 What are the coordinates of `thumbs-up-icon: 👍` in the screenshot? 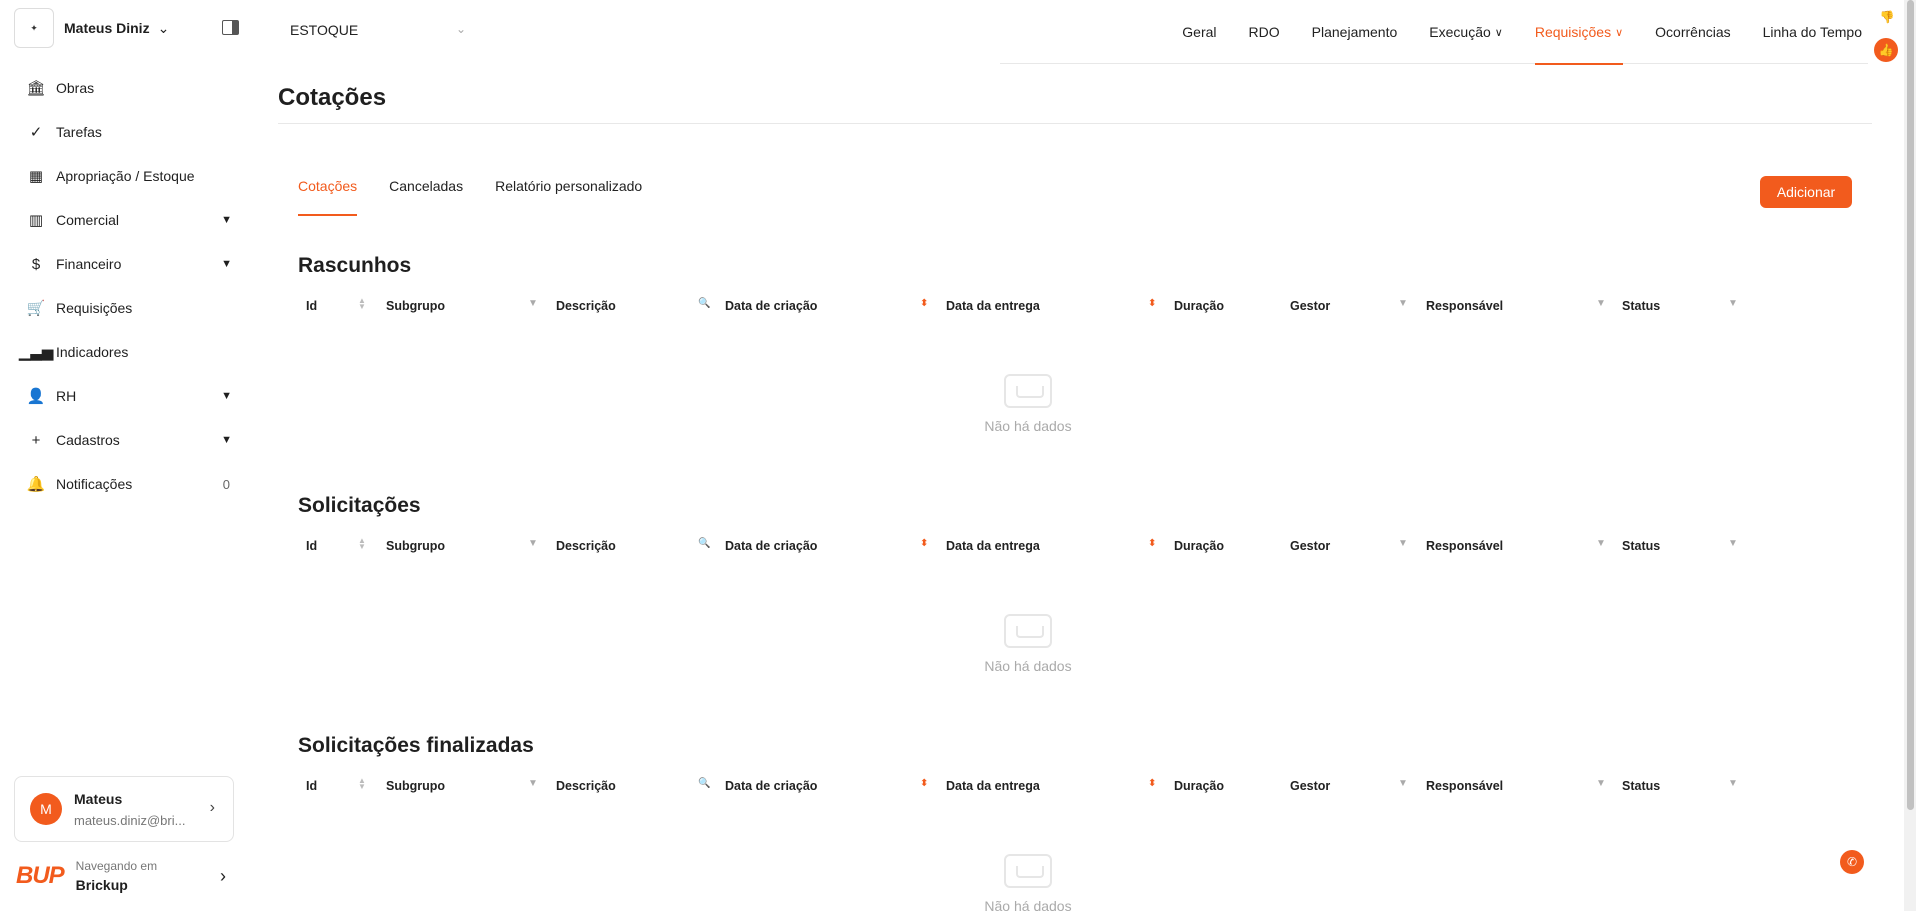 It's located at (1886, 50).